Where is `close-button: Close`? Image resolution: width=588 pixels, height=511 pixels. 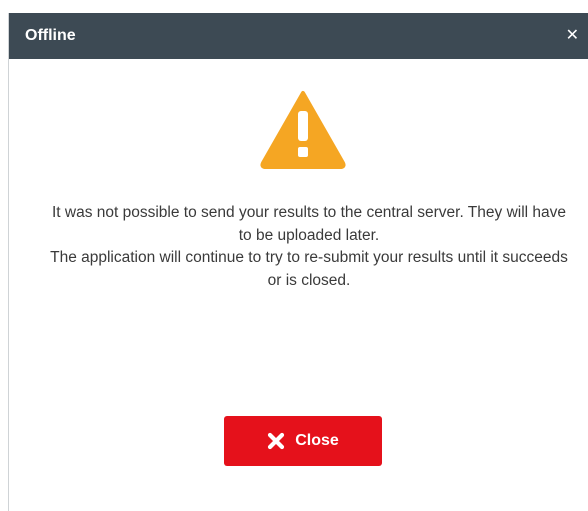
close-button: Close is located at coordinates (303, 441).